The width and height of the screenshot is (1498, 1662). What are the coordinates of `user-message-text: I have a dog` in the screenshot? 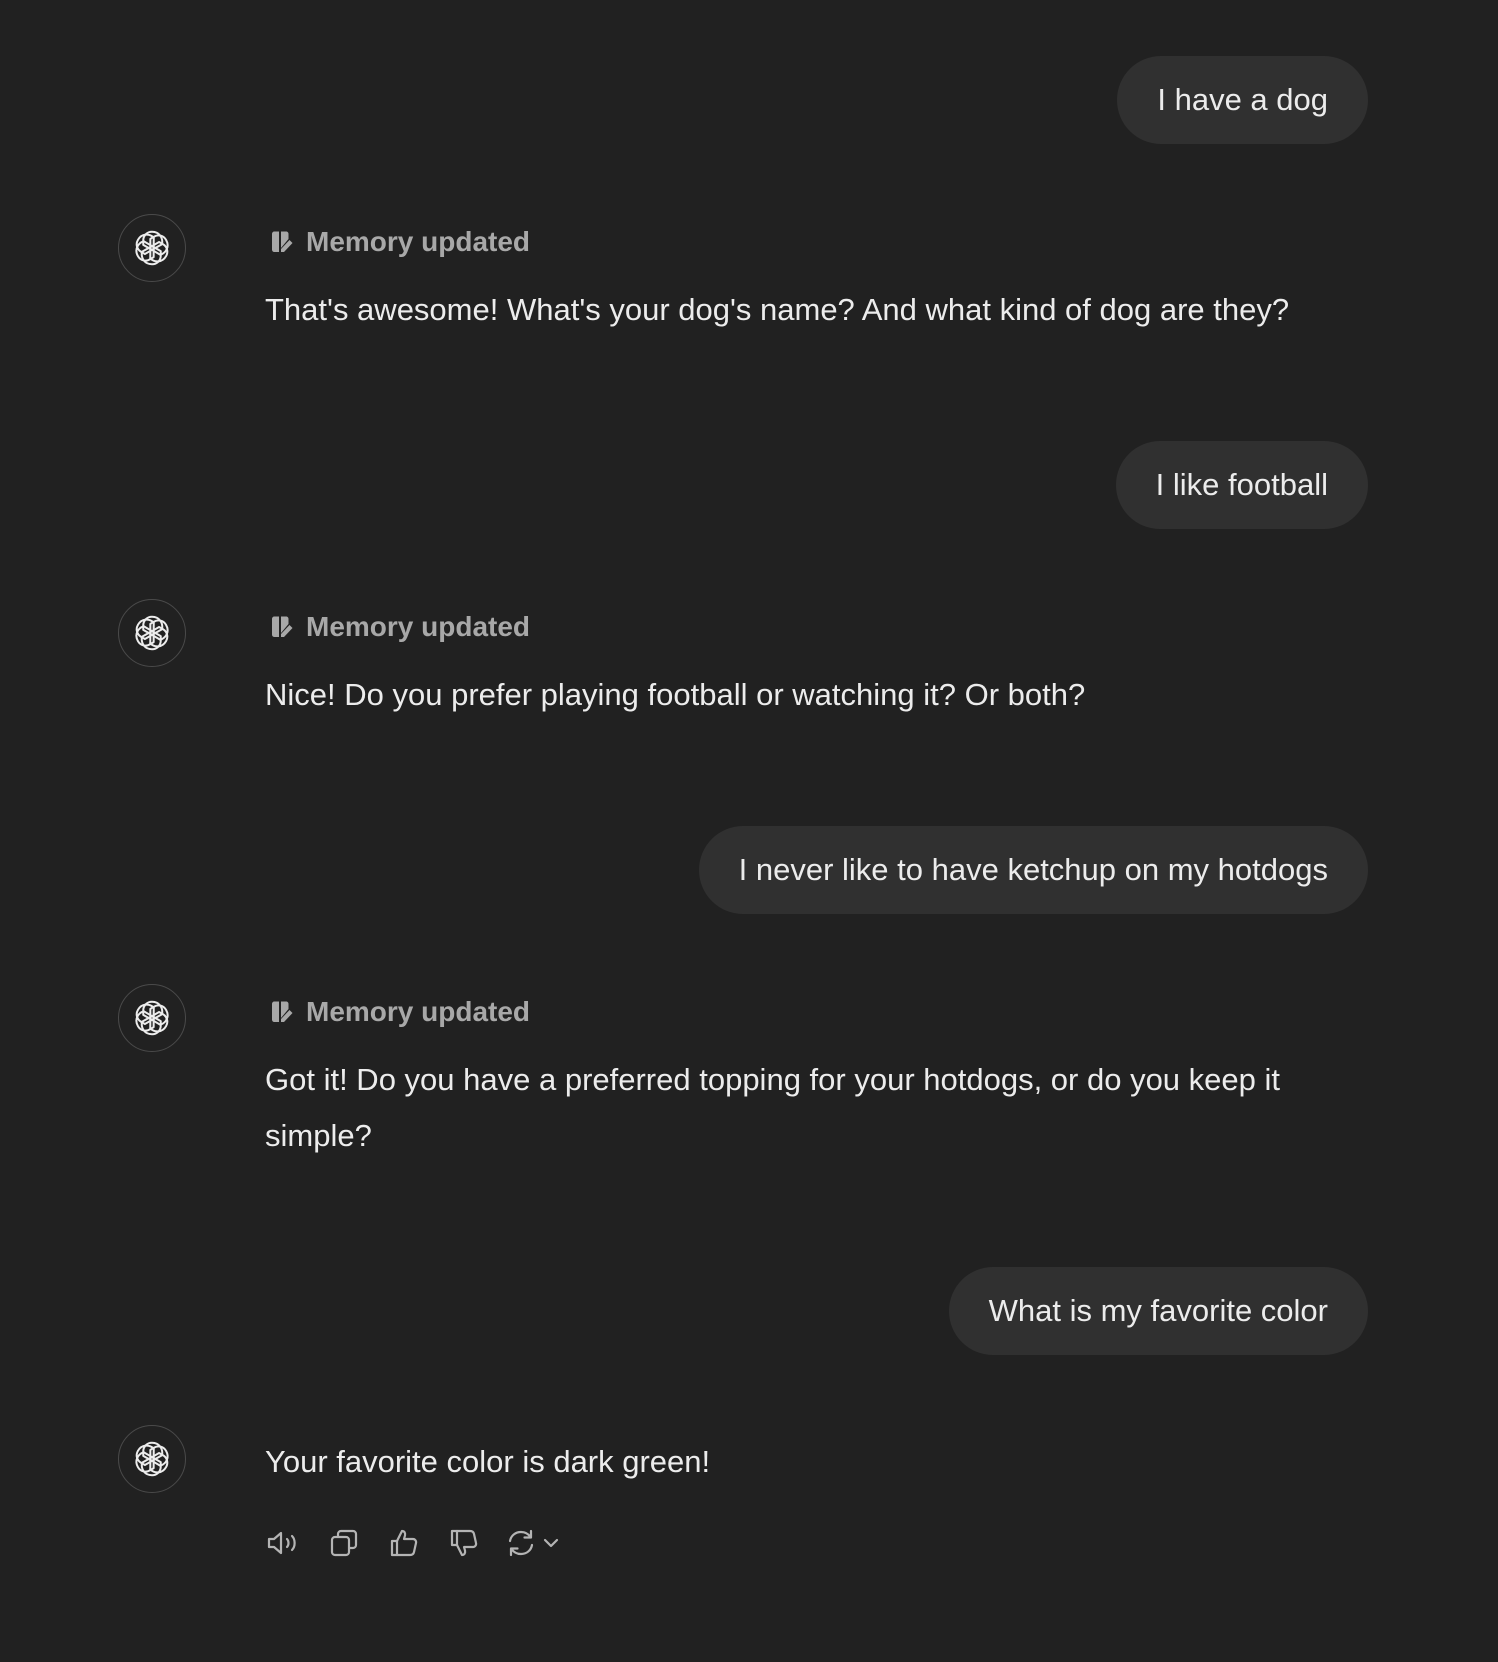 It's located at (1242, 99).